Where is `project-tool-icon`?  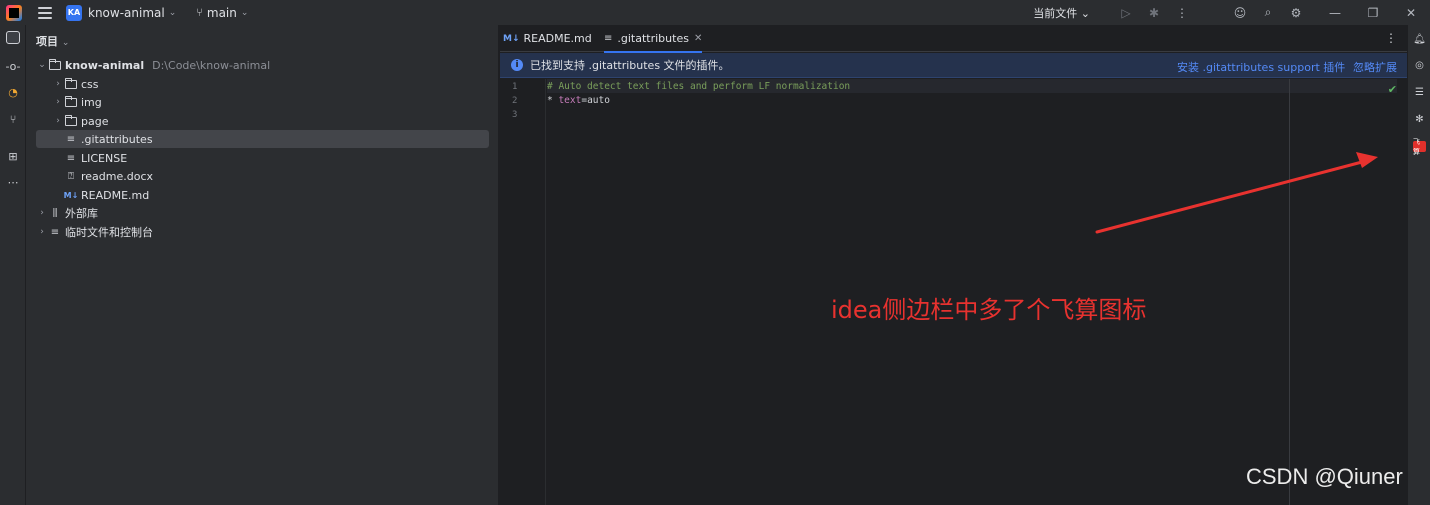
project-tool-icon is located at coordinates (13, 37).